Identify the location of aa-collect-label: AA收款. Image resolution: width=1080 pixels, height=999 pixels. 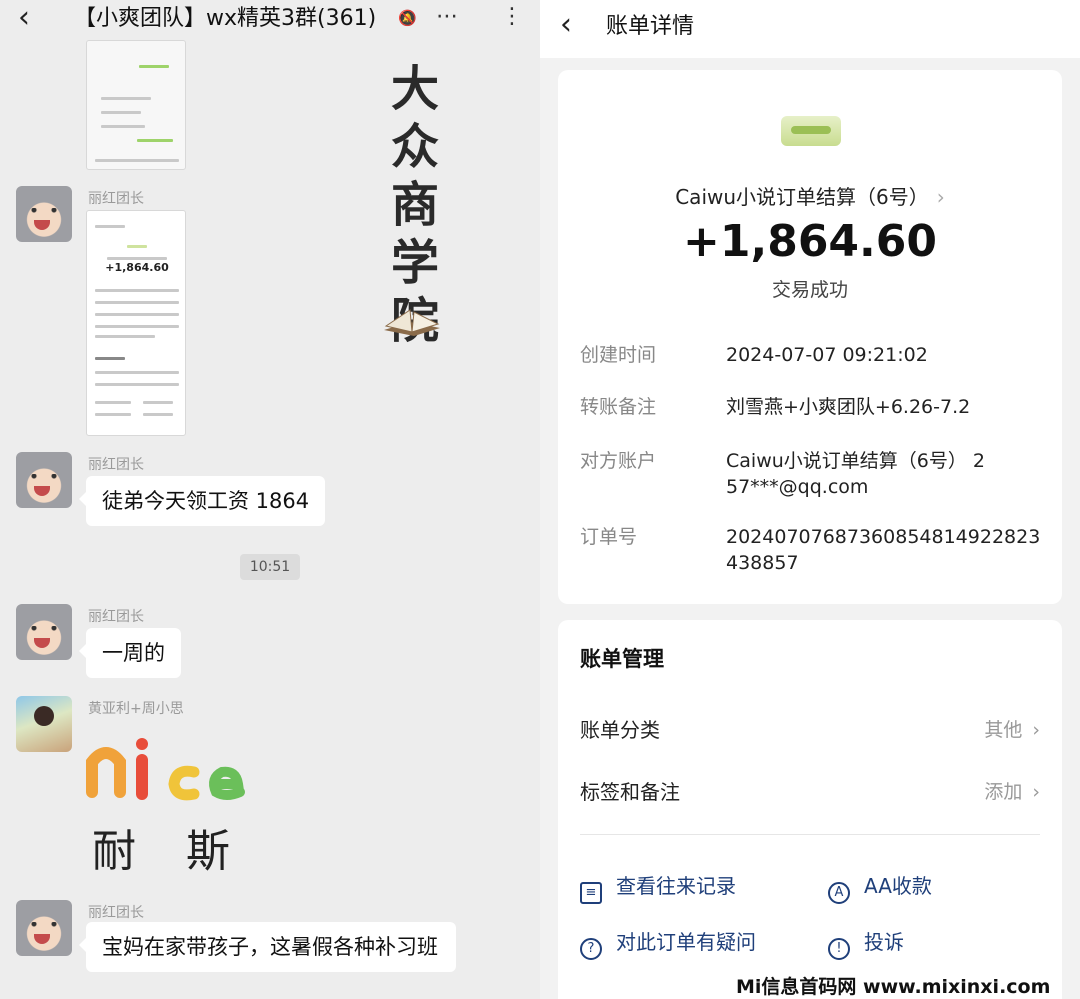
(898, 886).